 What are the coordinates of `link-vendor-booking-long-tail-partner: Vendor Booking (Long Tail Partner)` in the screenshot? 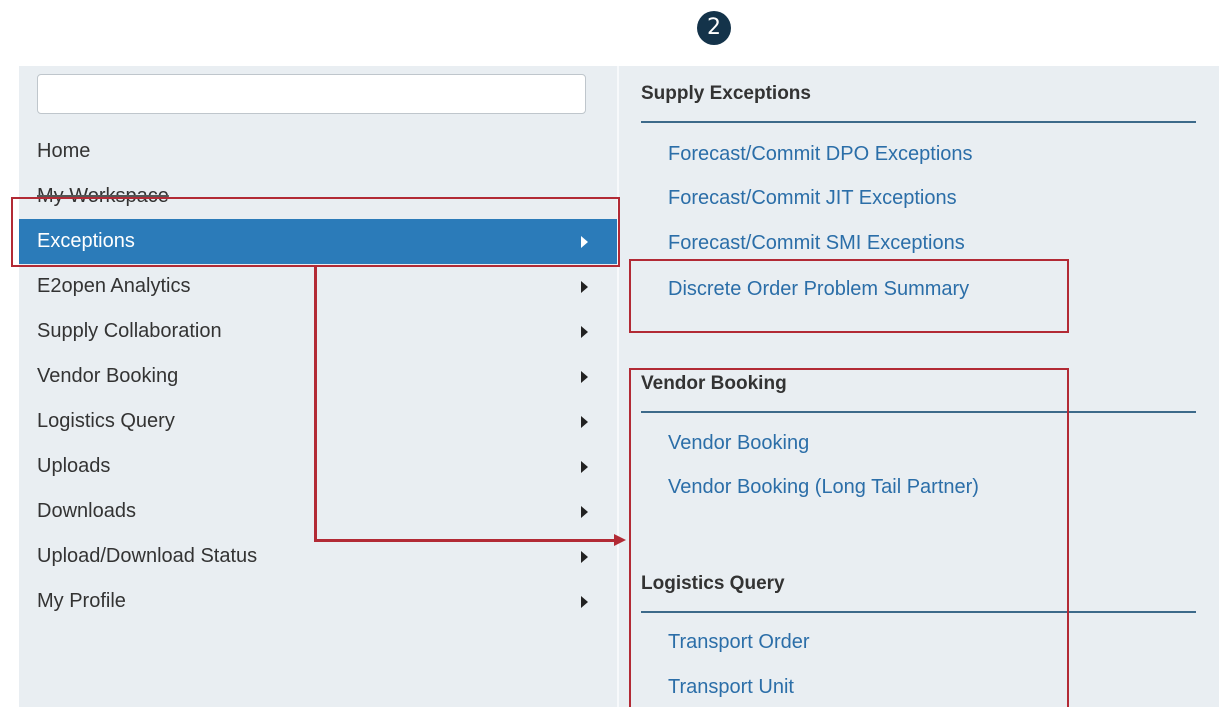 It's located at (823, 487).